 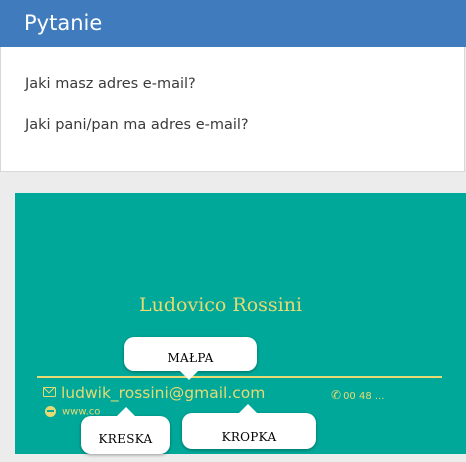 I want to click on callout-dot-pointer, so click(x=248, y=408).